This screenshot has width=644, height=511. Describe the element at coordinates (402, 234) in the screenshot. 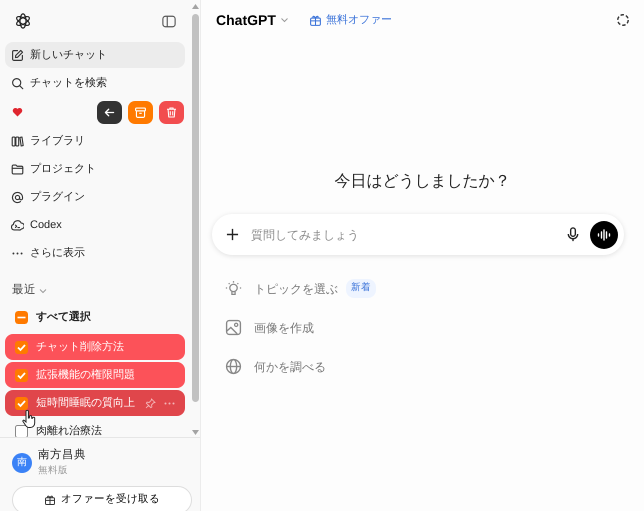

I see `message-input: 質問してみましょう` at that location.